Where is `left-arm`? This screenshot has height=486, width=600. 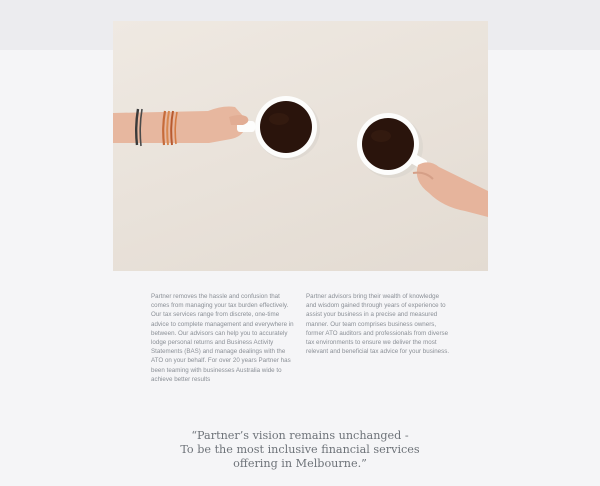
left-arm is located at coordinates (180, 124).